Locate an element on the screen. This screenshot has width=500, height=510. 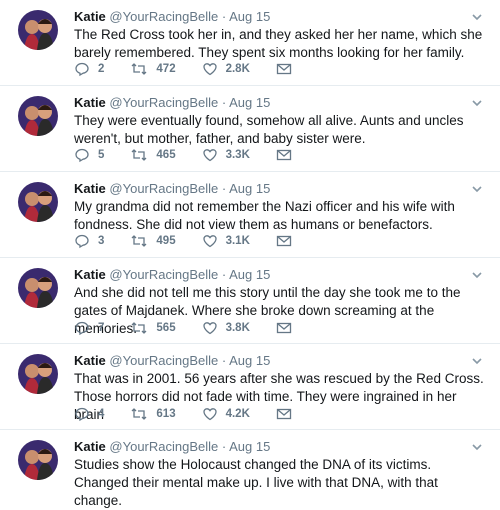
tweet-actions: 7 565 3.8K is located at coordinates (200, 328).